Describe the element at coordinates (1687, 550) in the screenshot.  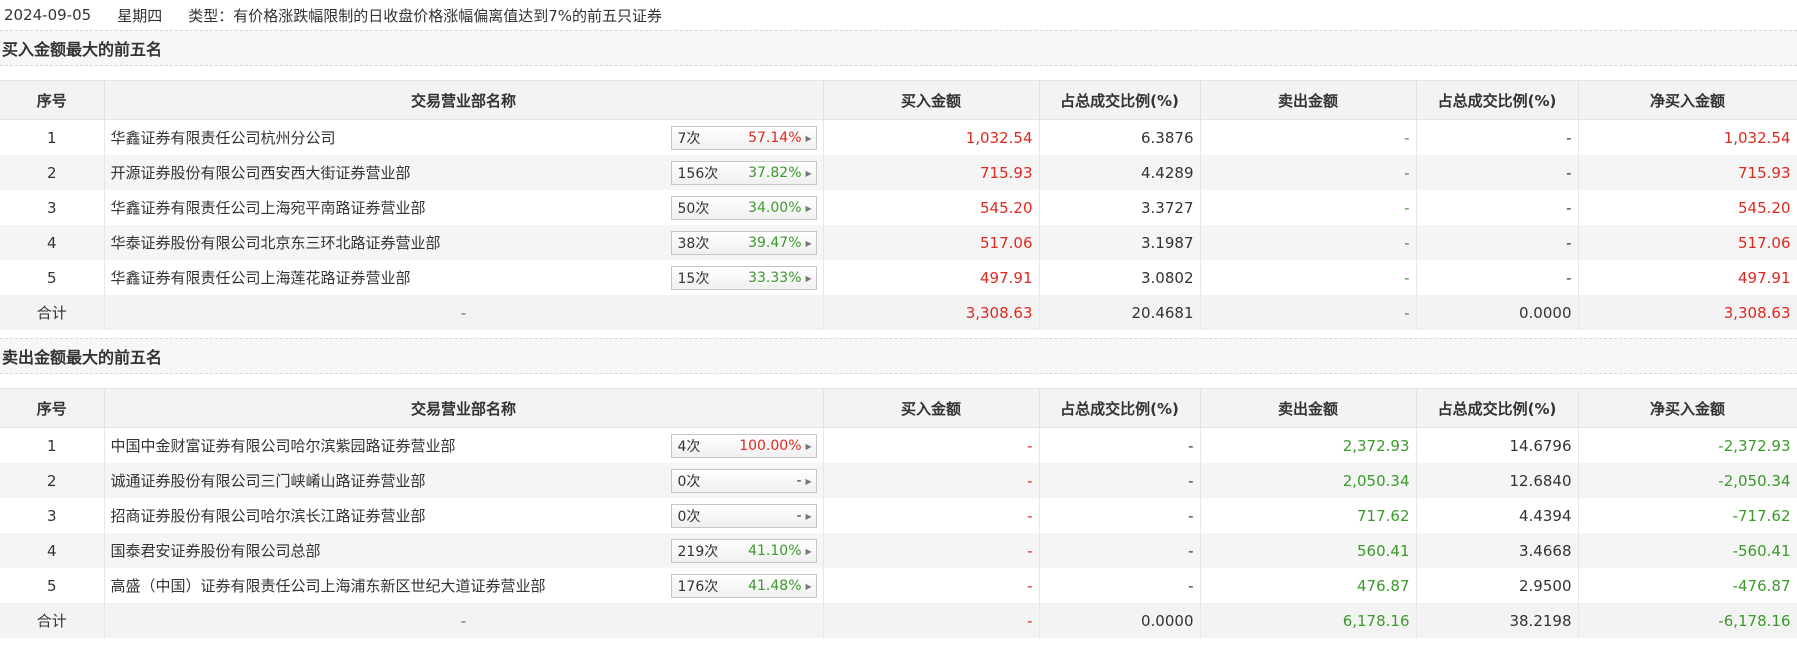
I see `net-amount: -560.41` at that location.